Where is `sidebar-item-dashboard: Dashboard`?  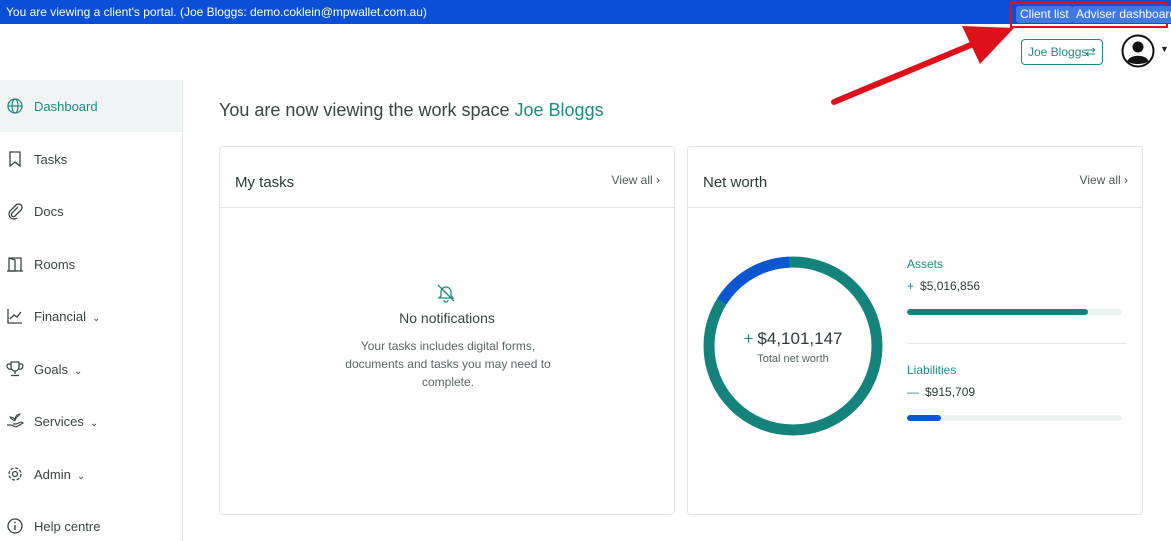
sidebar-item-dashboard: Dashboard is located at coordinates (91, 106).